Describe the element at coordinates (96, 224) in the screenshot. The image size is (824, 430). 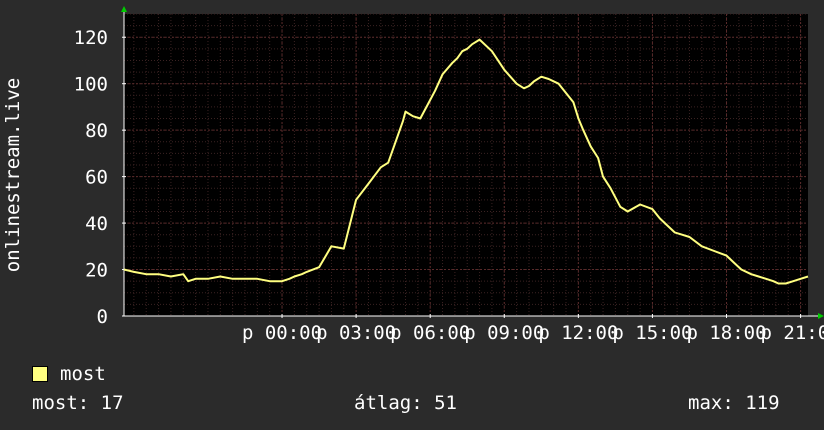
I see `y-tick-label: 40` at that location.